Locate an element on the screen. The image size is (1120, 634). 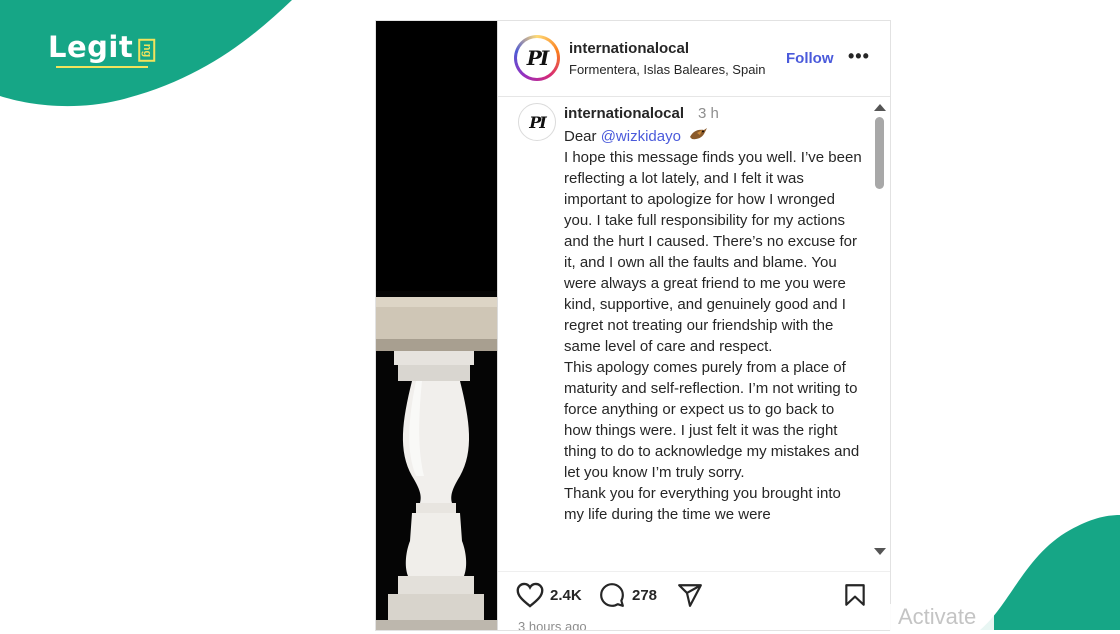
avatar: PI is located at coordinates (537, 58).